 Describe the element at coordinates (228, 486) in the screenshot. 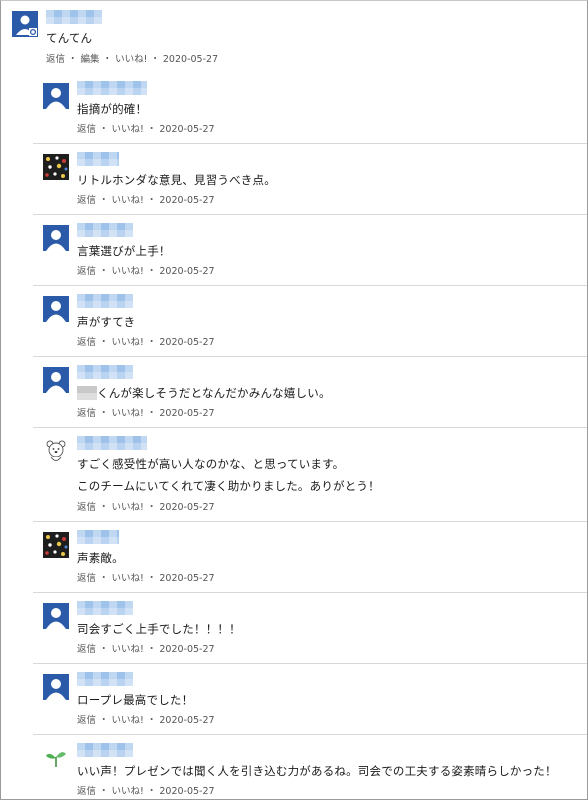

I see `comment-text-line-2: このチームにいてくれて凄く助かりました。ありがとう！` at that location.